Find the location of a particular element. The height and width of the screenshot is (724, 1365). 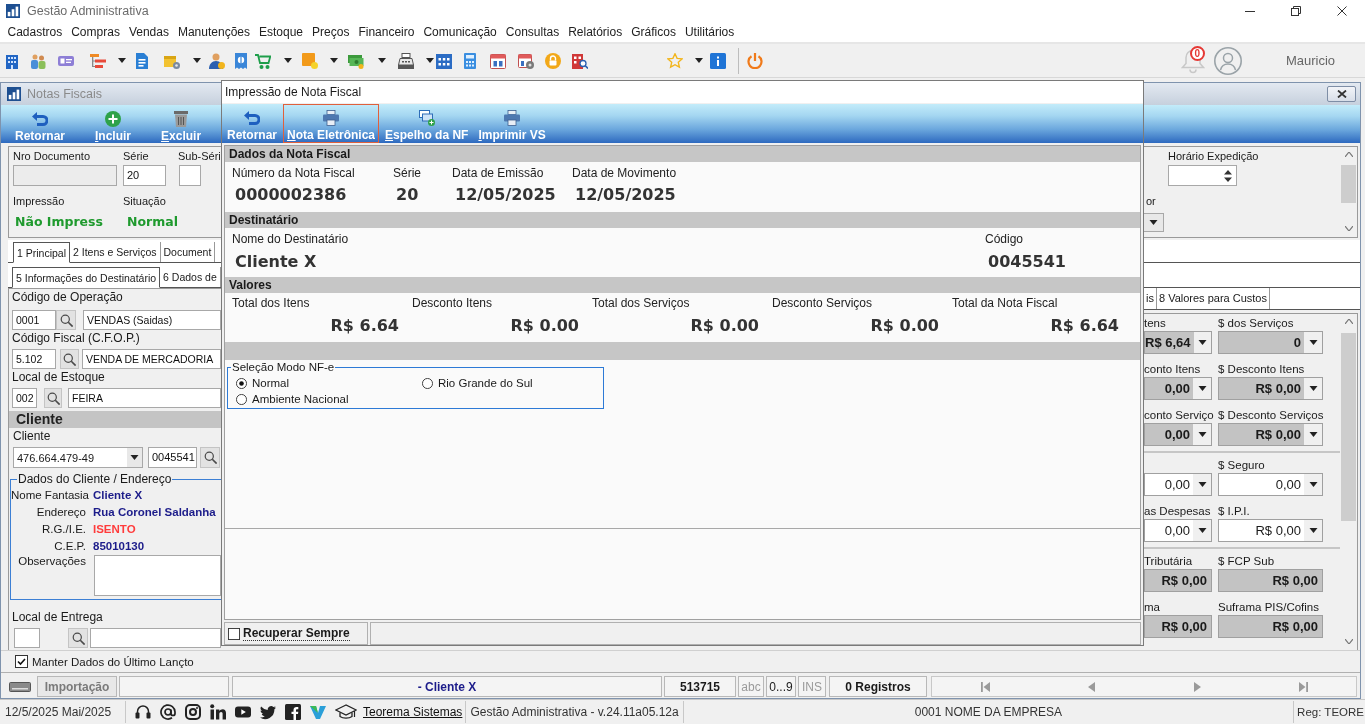

money-icon is located at coordinates (356, 60).